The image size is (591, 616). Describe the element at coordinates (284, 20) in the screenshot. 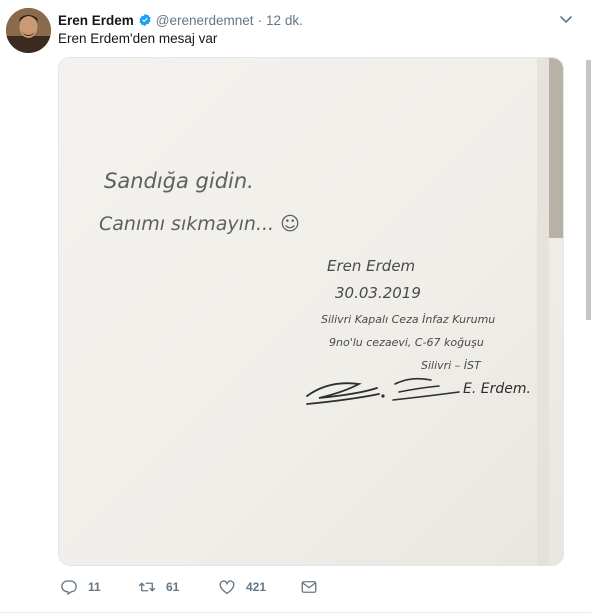

I see `tweet-timestamp: 12 dk.` at that location.